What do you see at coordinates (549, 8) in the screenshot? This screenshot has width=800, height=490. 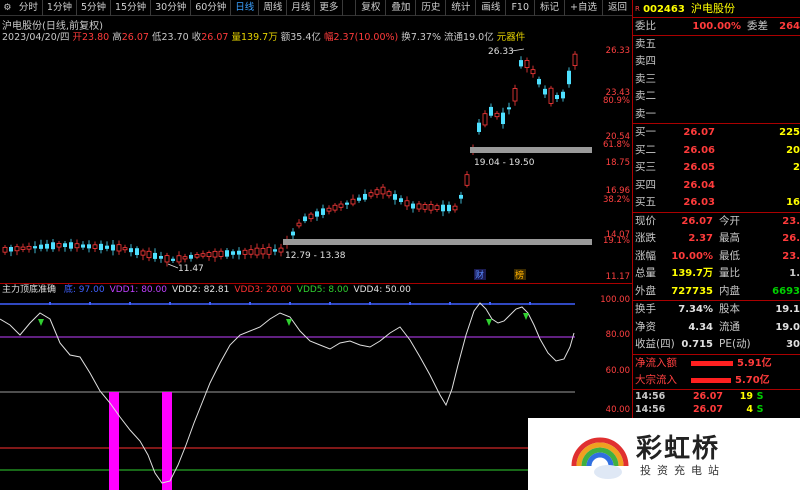 I see `tool-button: 标记` at bounding box center [549, 8].